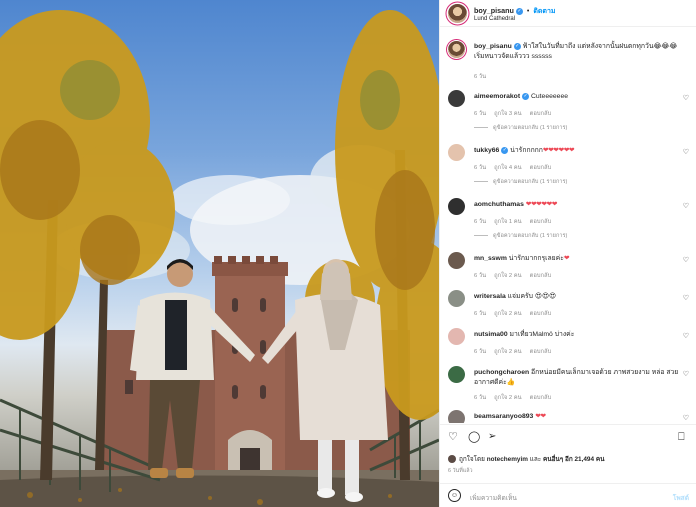  Describe the element at coordinates (491, 334) in the screenshot. I see `commenter-username: nutsima00` at that location.